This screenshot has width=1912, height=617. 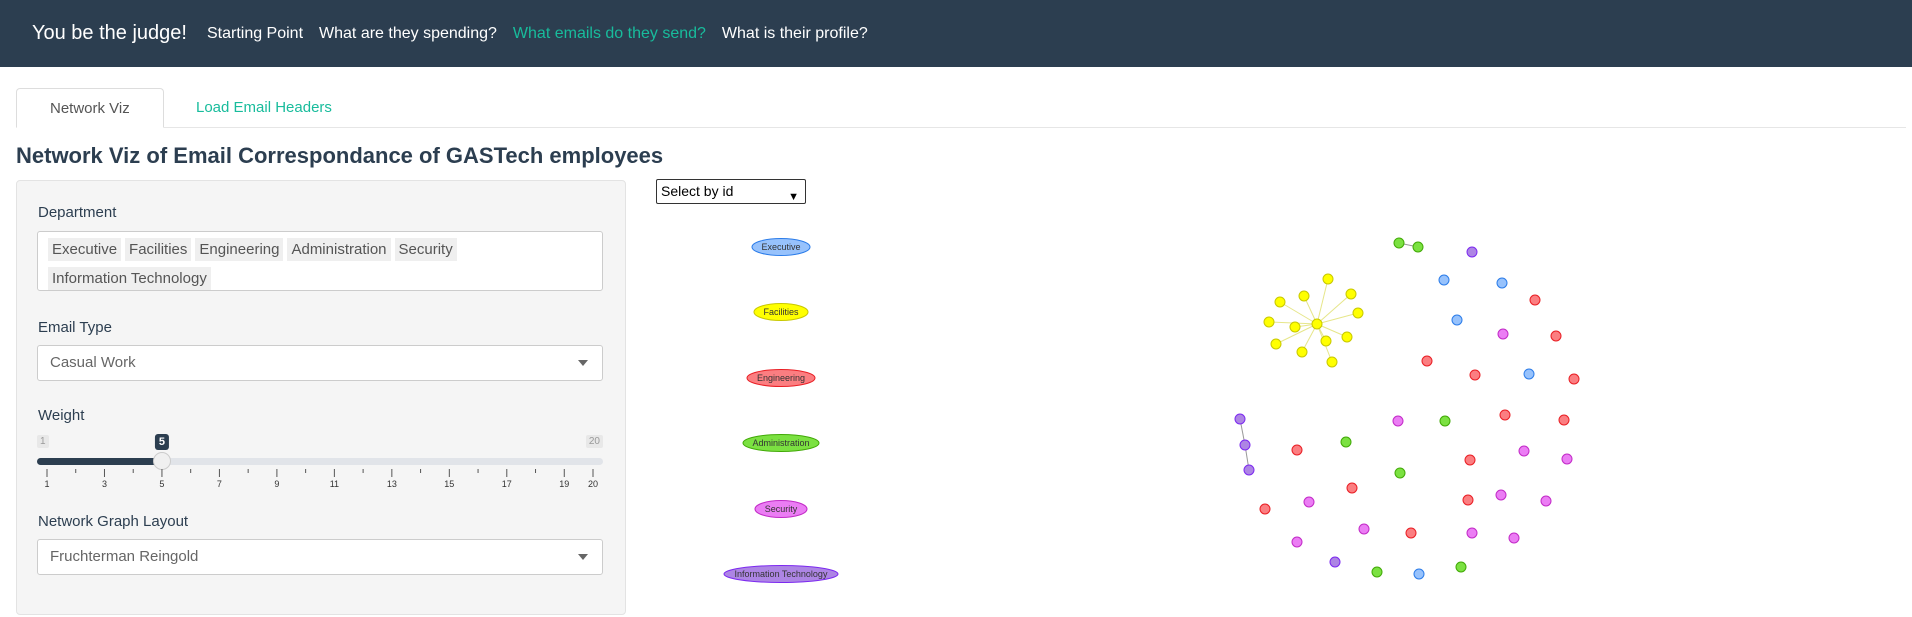 What do you see at coordinates (93, 362) in the screenshot?
I see `email-type-value: Casual Work` at bounding box center [93, 362].